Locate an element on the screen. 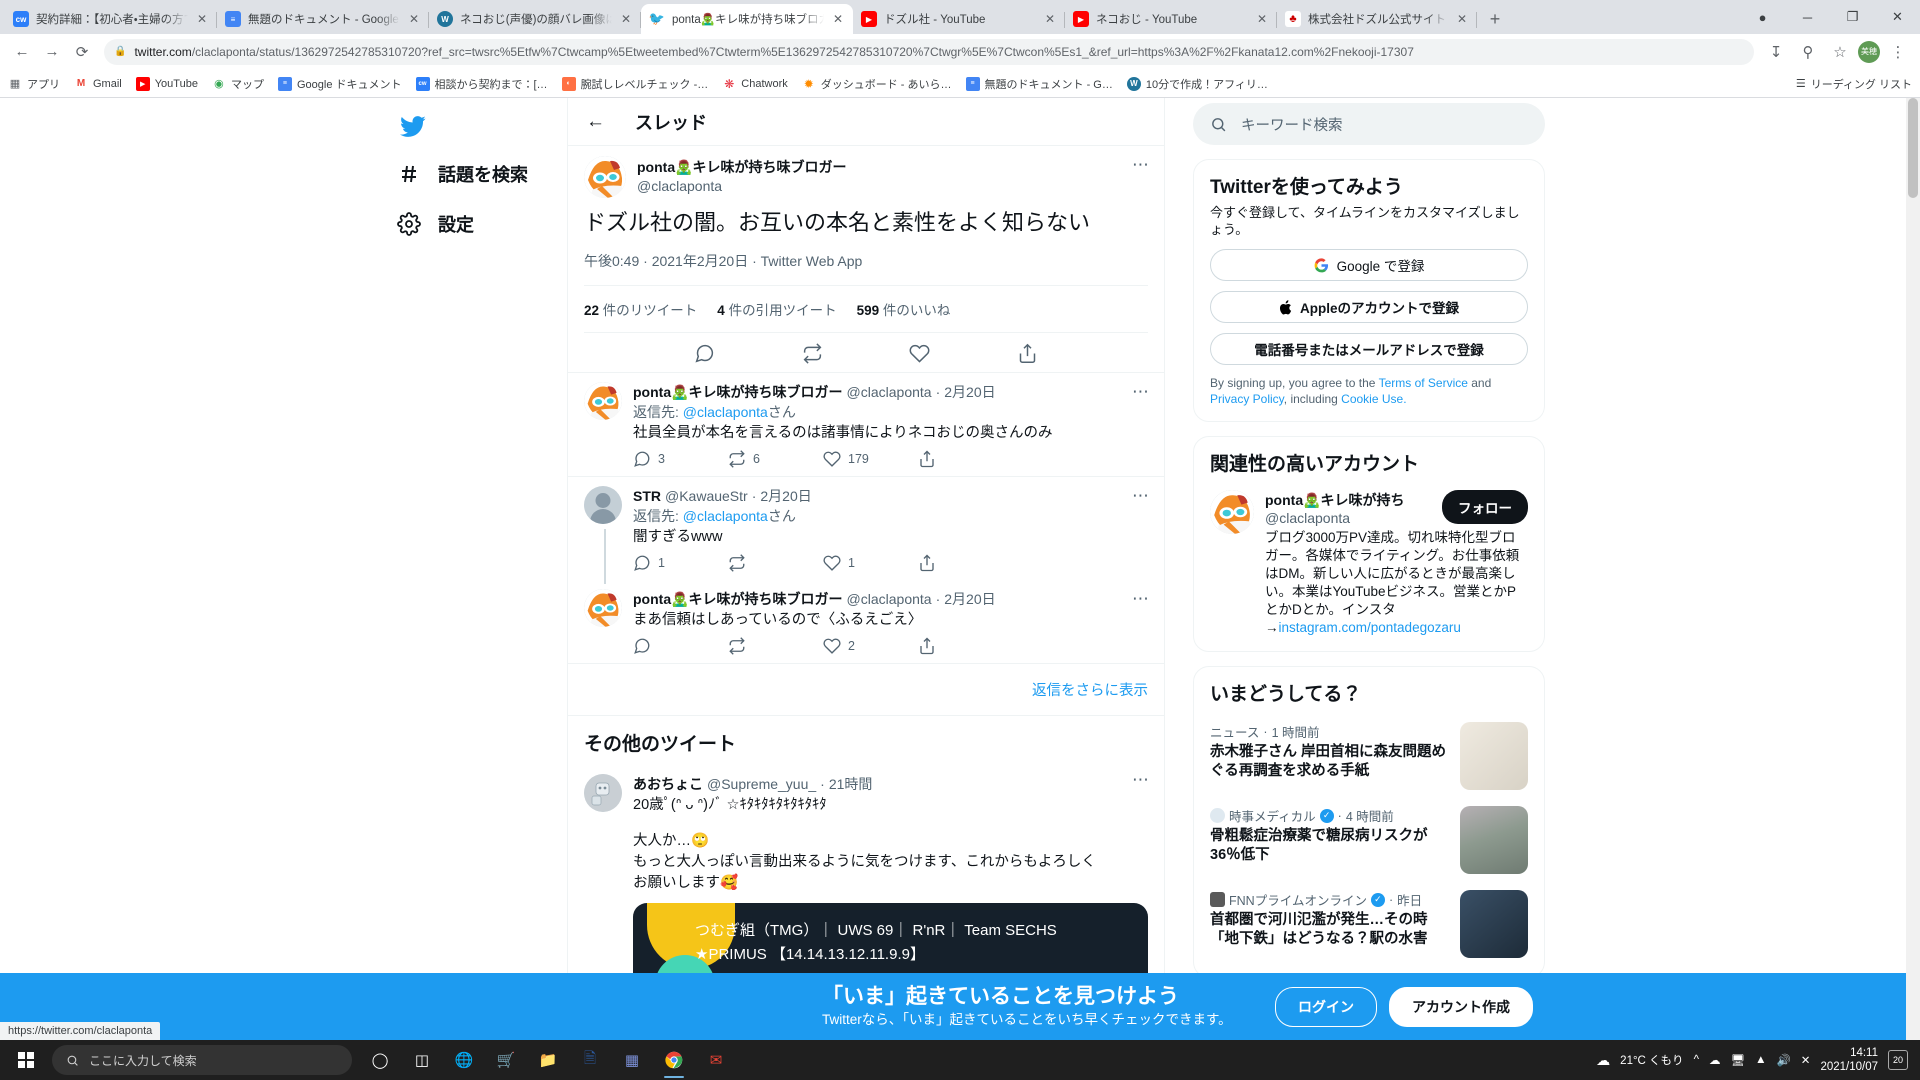 This screenshot has height=1080, width=1920. tab-close-2: ✕ is located at coordinates (626, 19).